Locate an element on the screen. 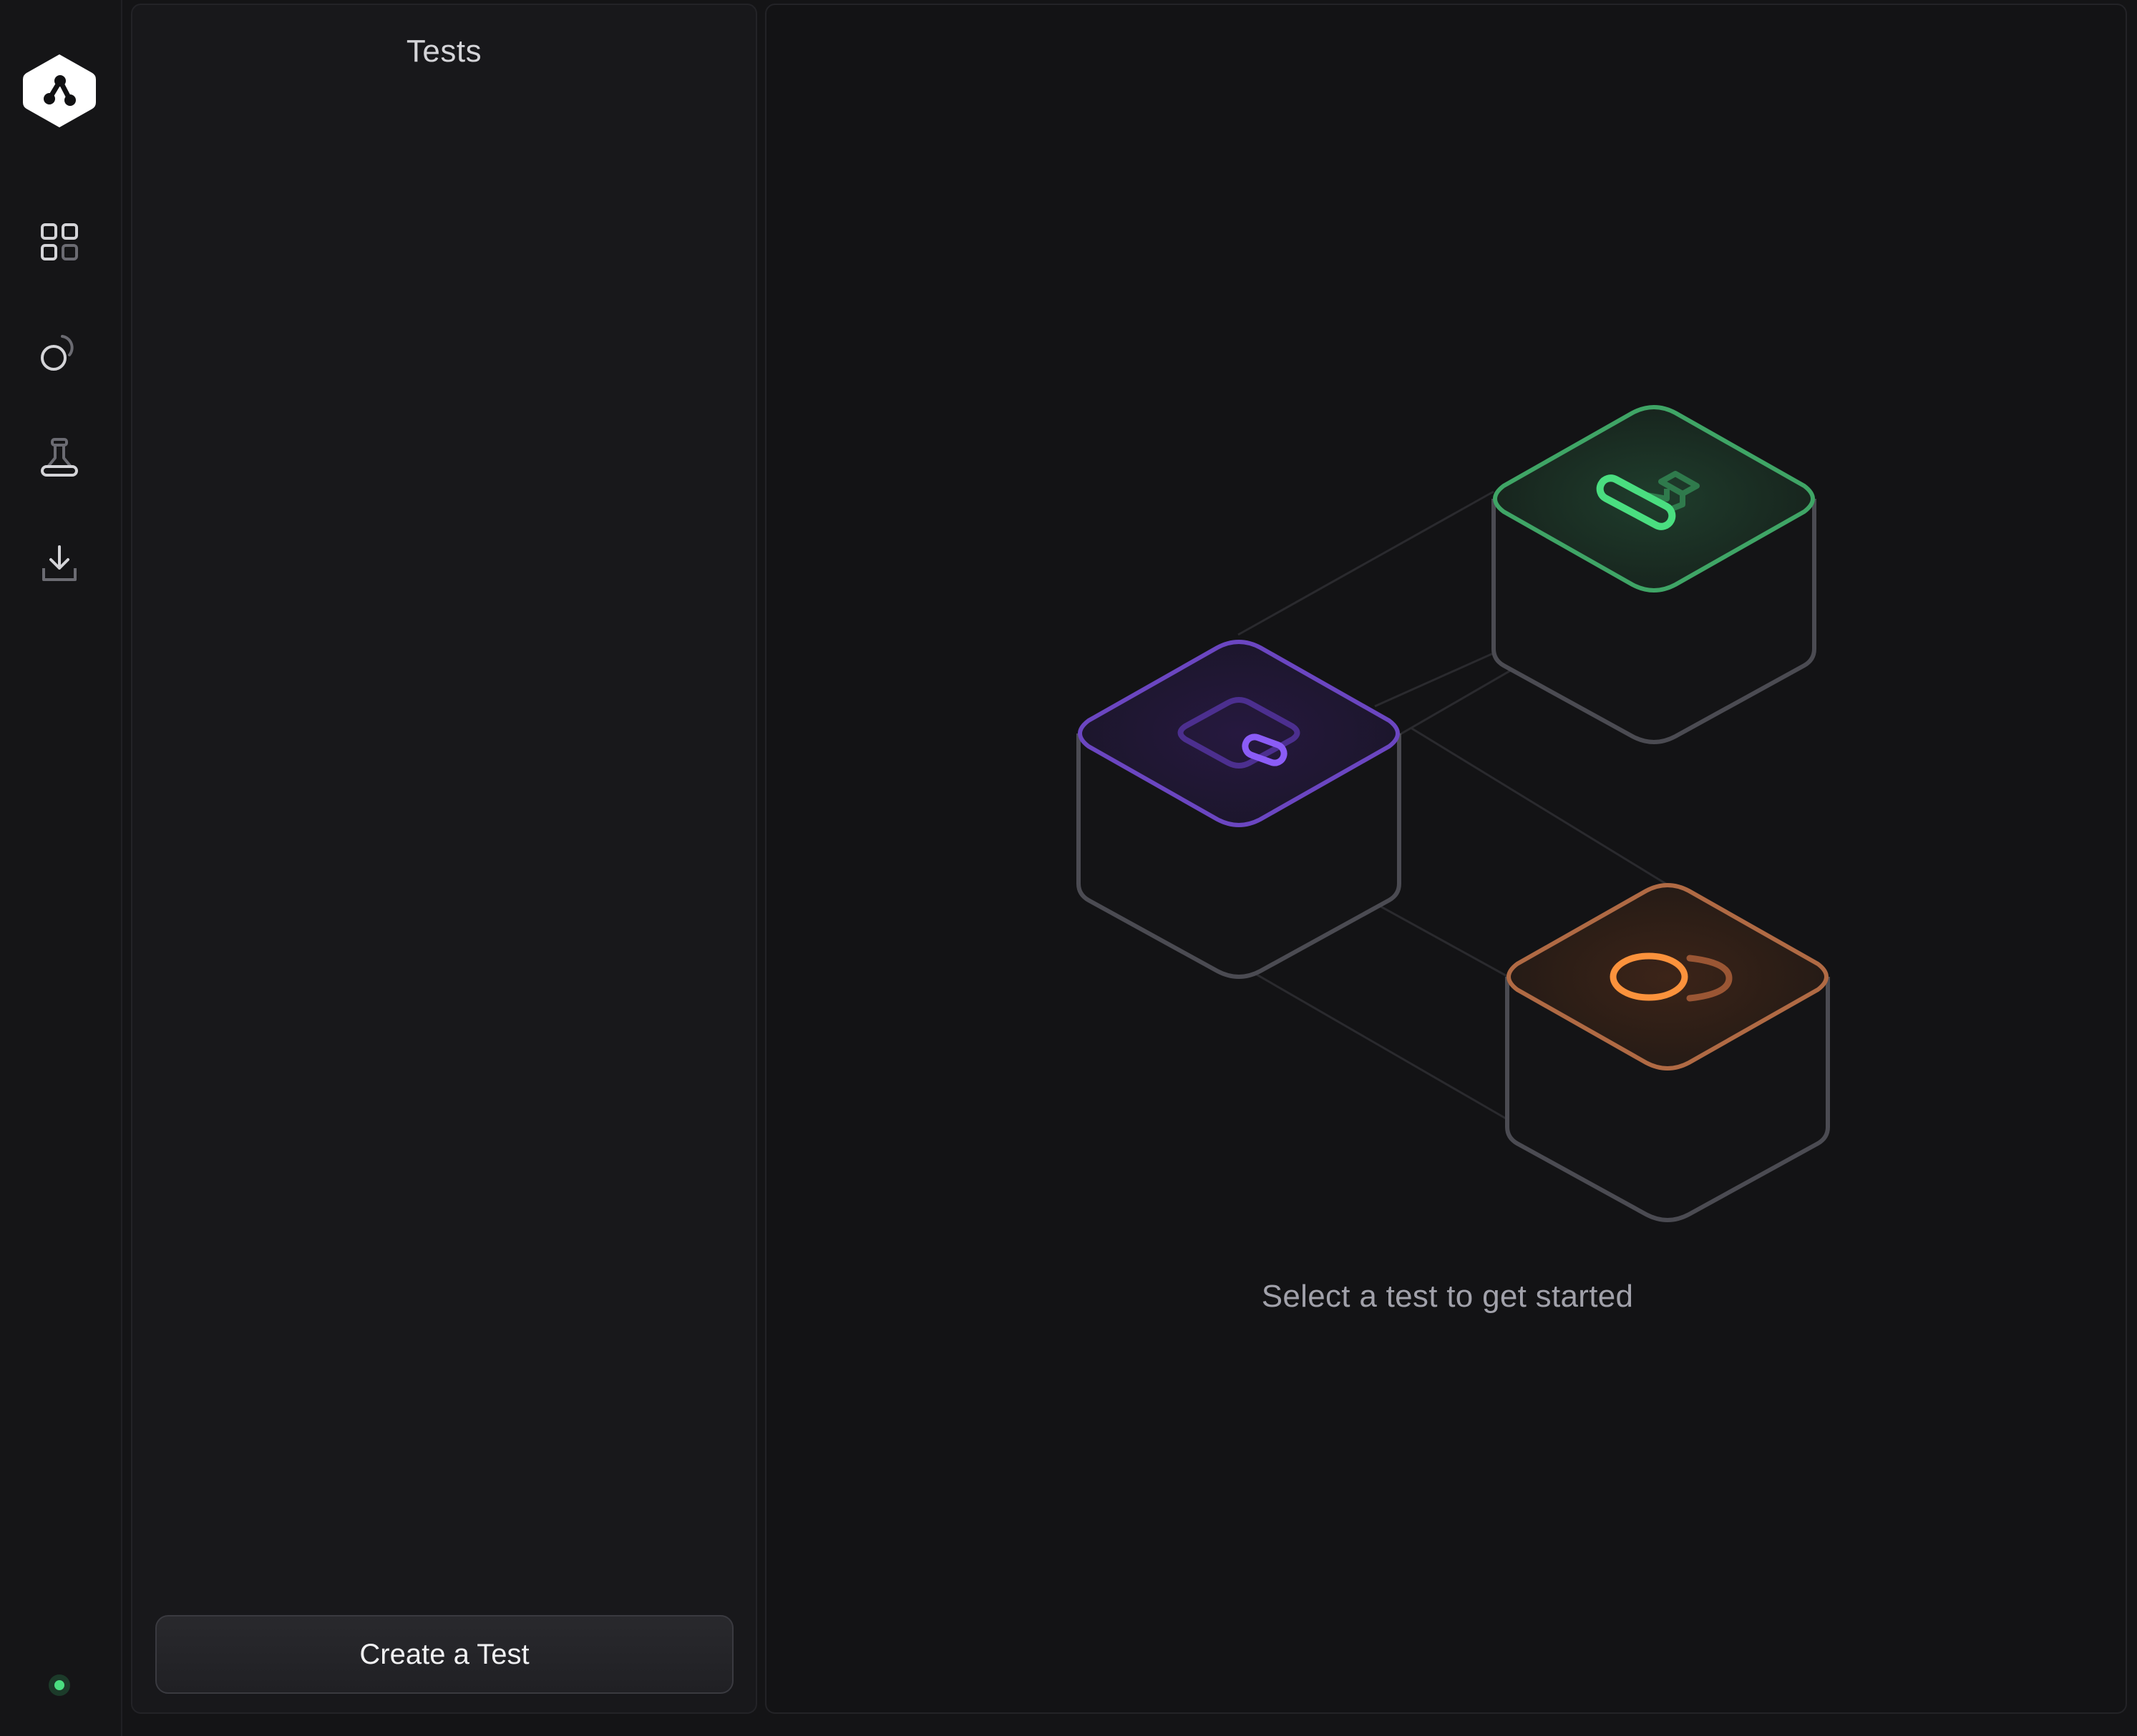 The height and width of the screenshot is (1736, 2137). runs-icon is located at coordinates (57, 353).